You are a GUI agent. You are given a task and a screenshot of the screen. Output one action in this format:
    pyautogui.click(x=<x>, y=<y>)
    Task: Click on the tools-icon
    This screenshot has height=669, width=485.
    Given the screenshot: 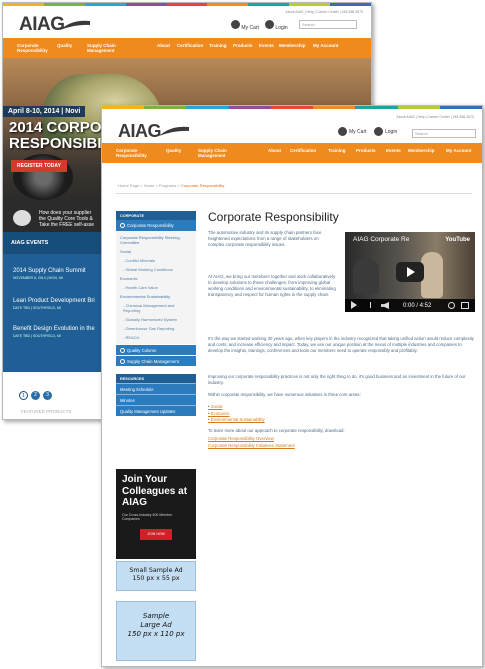 What is the action you would take?
    pyautogui.click(x=22, y=218)
    